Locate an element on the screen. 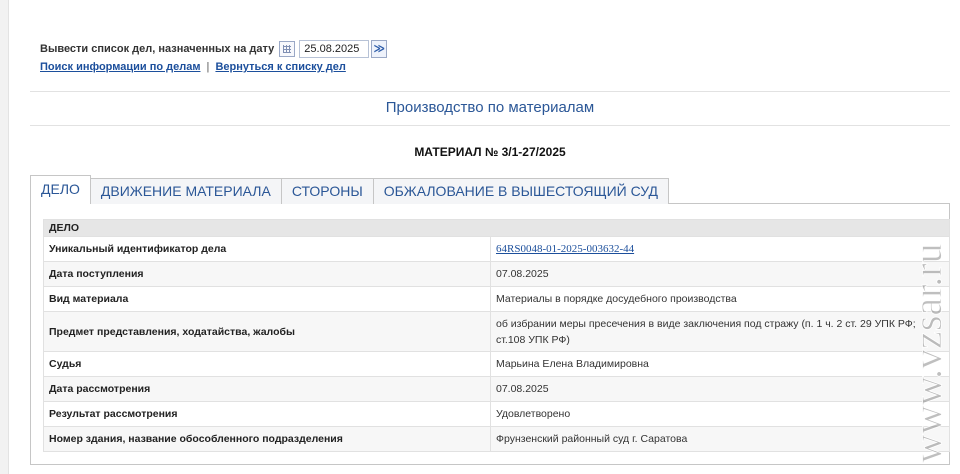 The image size is (960, 474). material-title: МАТЕРИАЛ № 3/1-27/2025 is located at coordinates (490, 152).